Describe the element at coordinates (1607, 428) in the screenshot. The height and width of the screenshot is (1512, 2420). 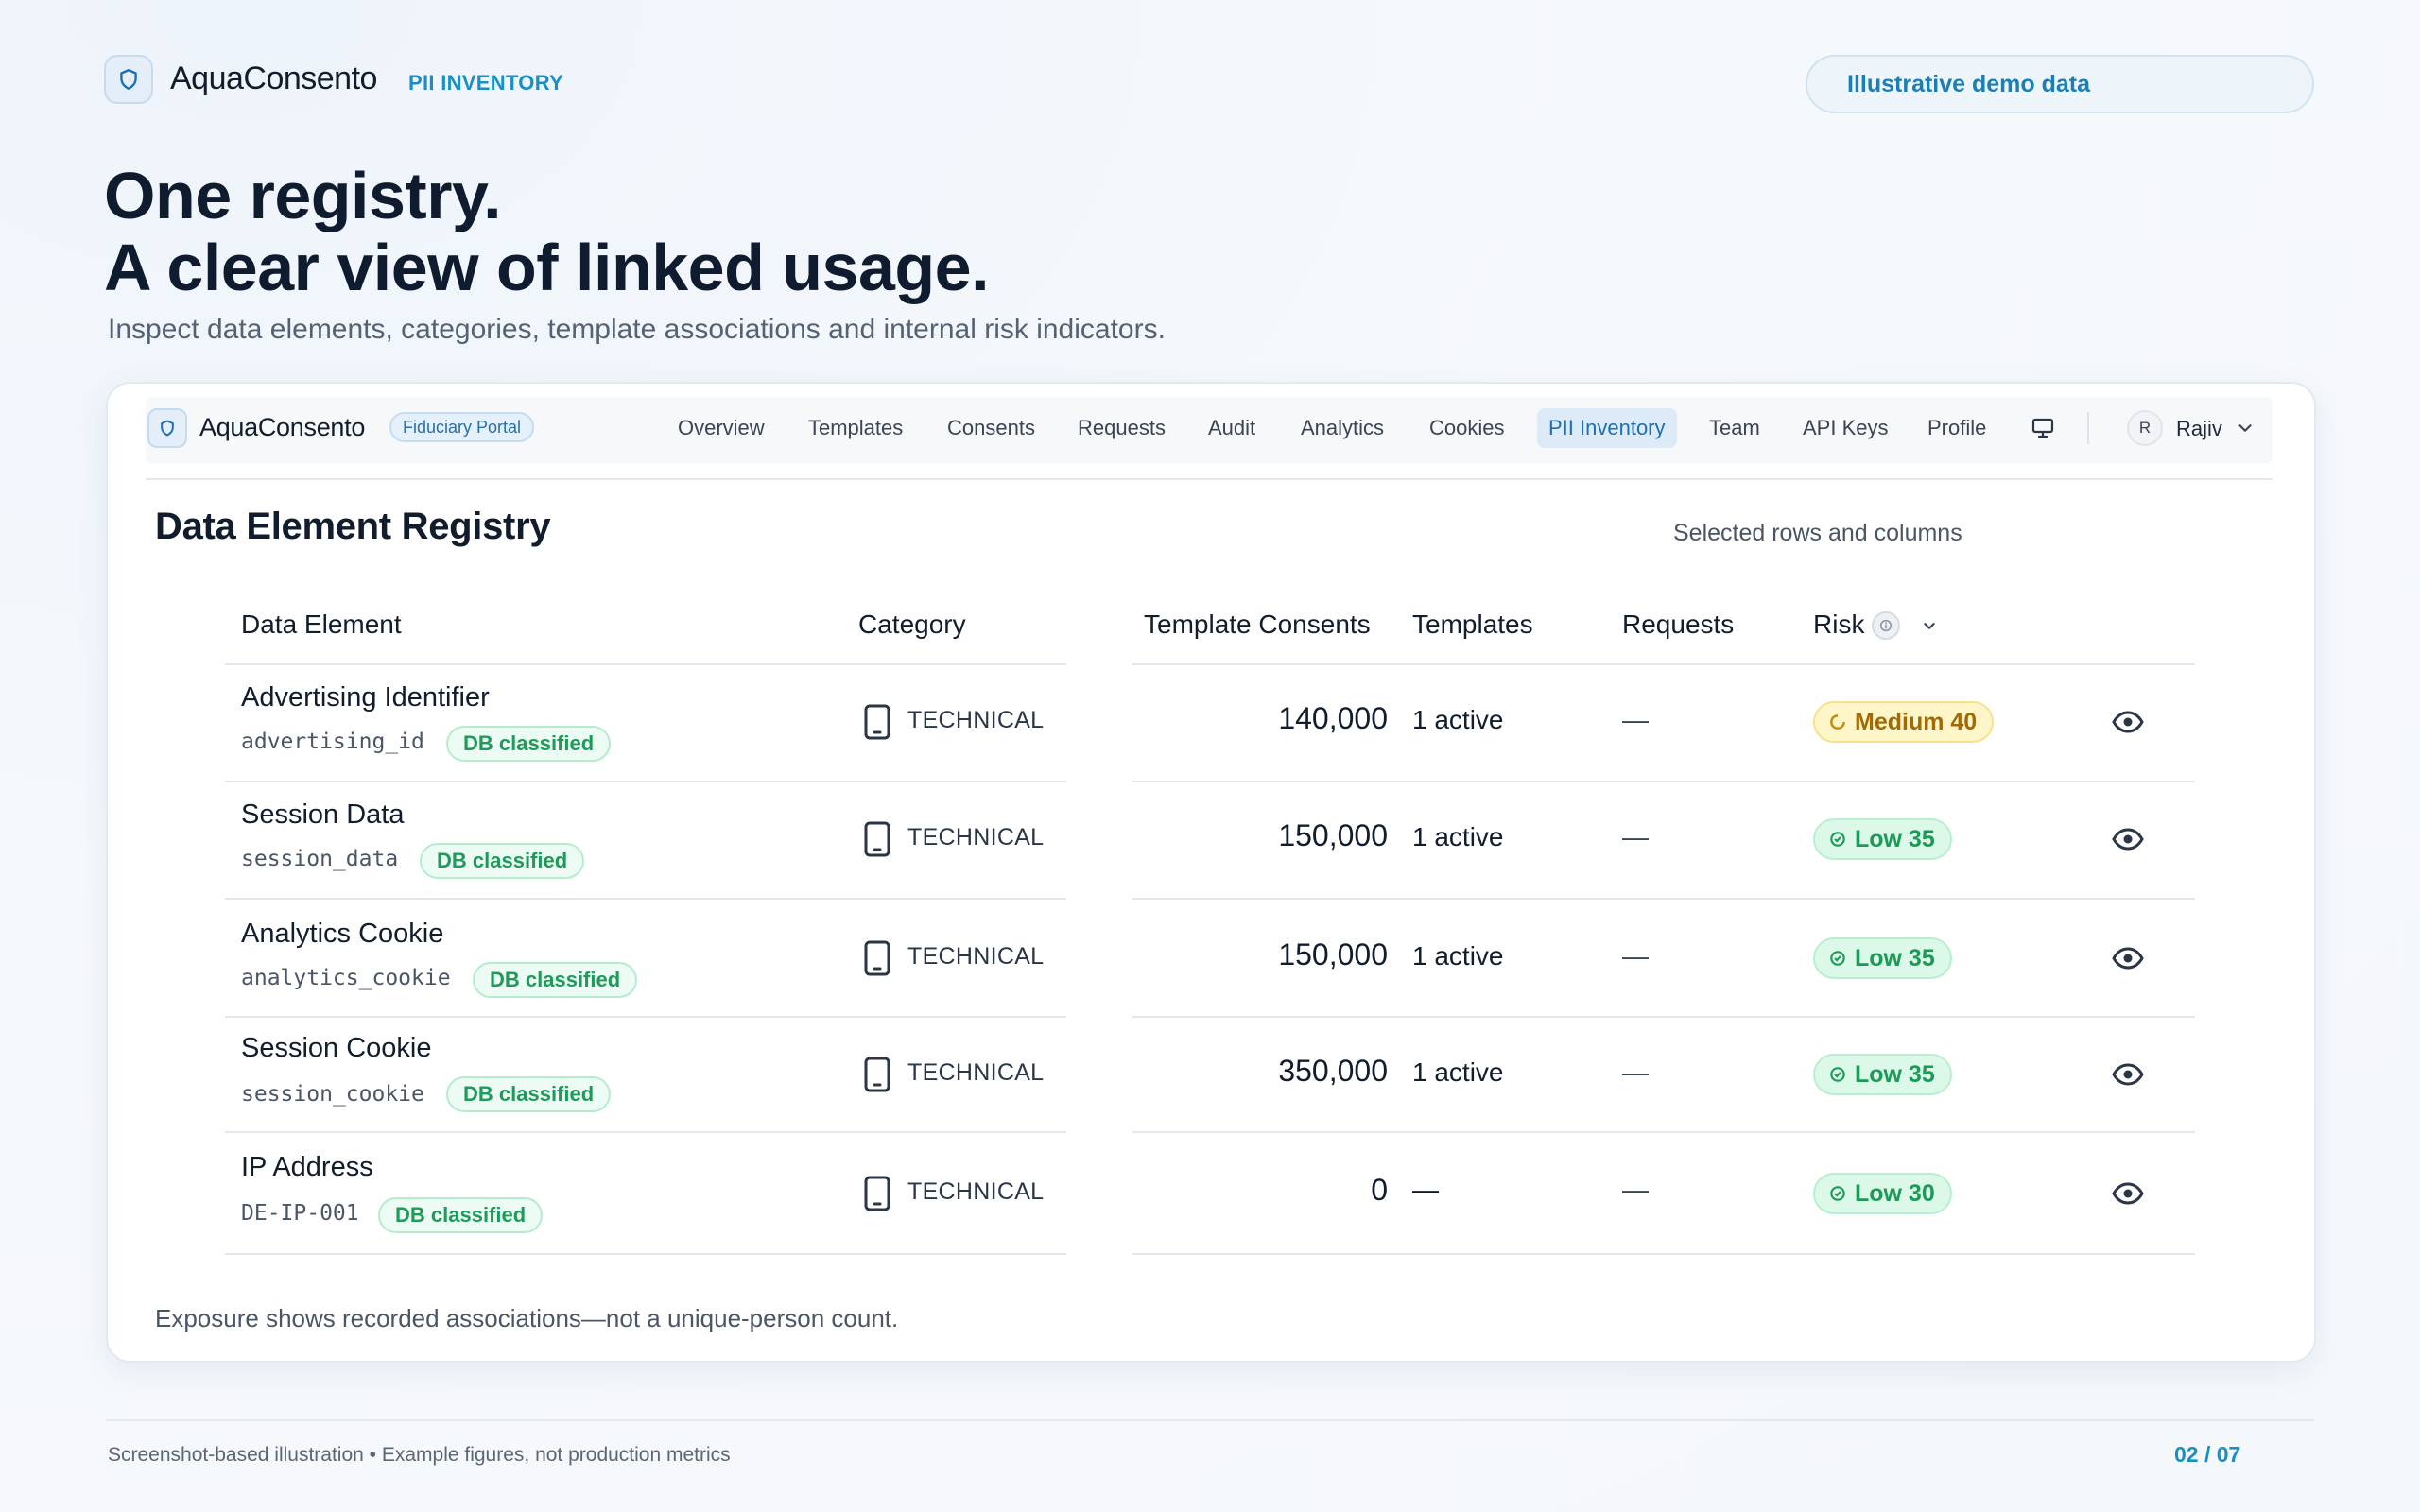
I see `nav-pii-inventory: PII Inventory` at that location.